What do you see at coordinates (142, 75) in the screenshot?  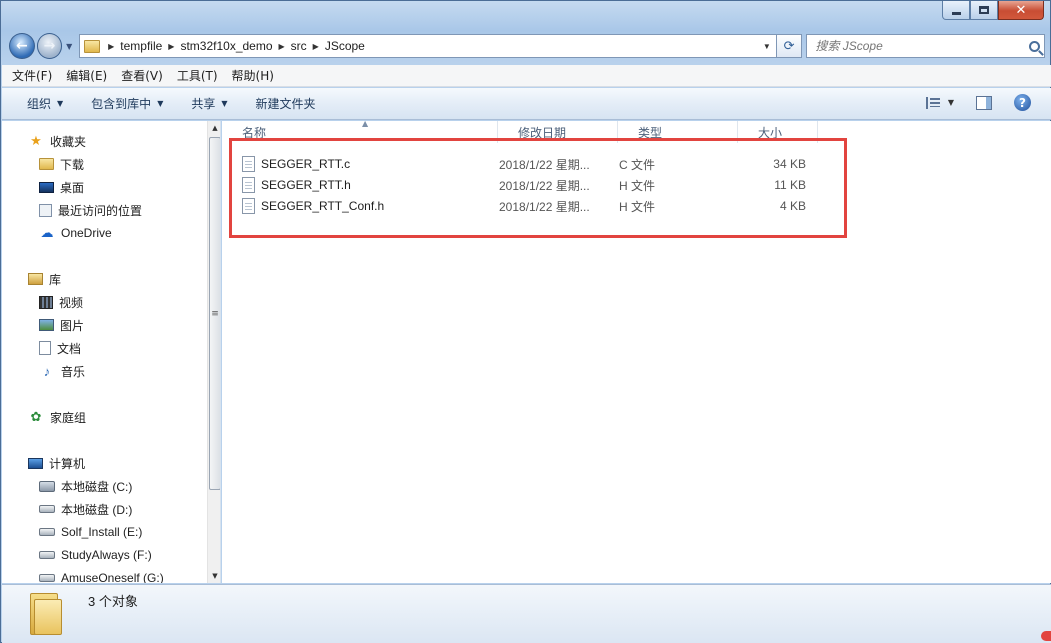 I see `menu-view: 查看(V)` at bounding box center [142, 75].